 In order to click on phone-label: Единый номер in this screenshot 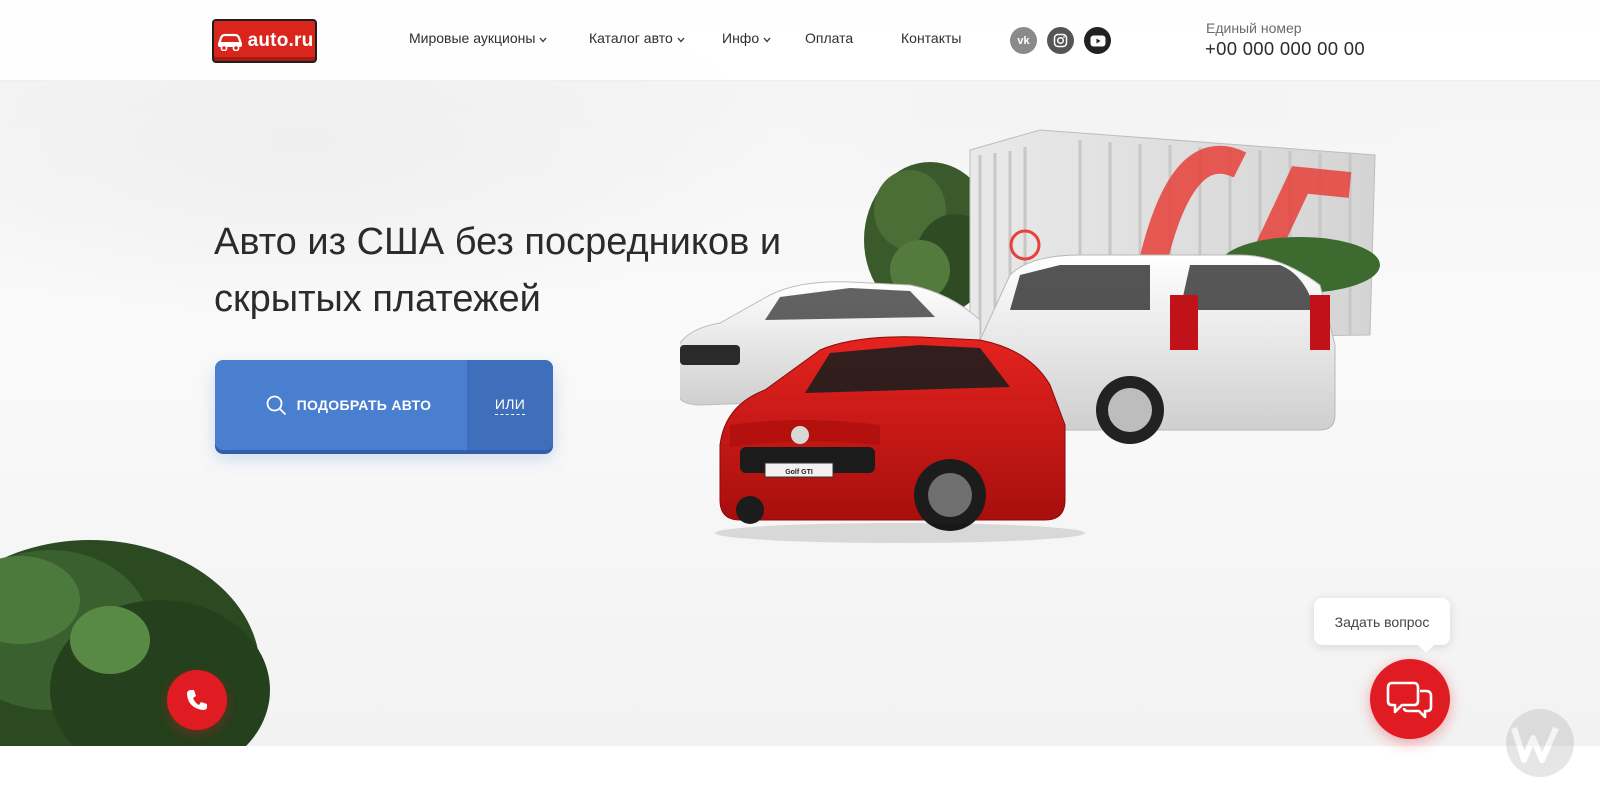, I will do `click(1254, 28)`.